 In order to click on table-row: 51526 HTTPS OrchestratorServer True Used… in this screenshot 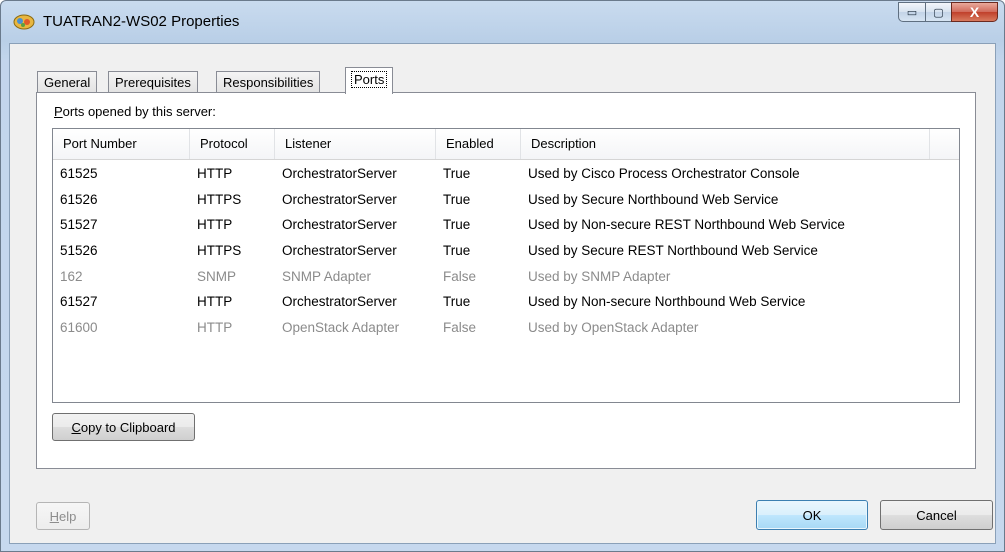, I will do `click(506, 252)`.